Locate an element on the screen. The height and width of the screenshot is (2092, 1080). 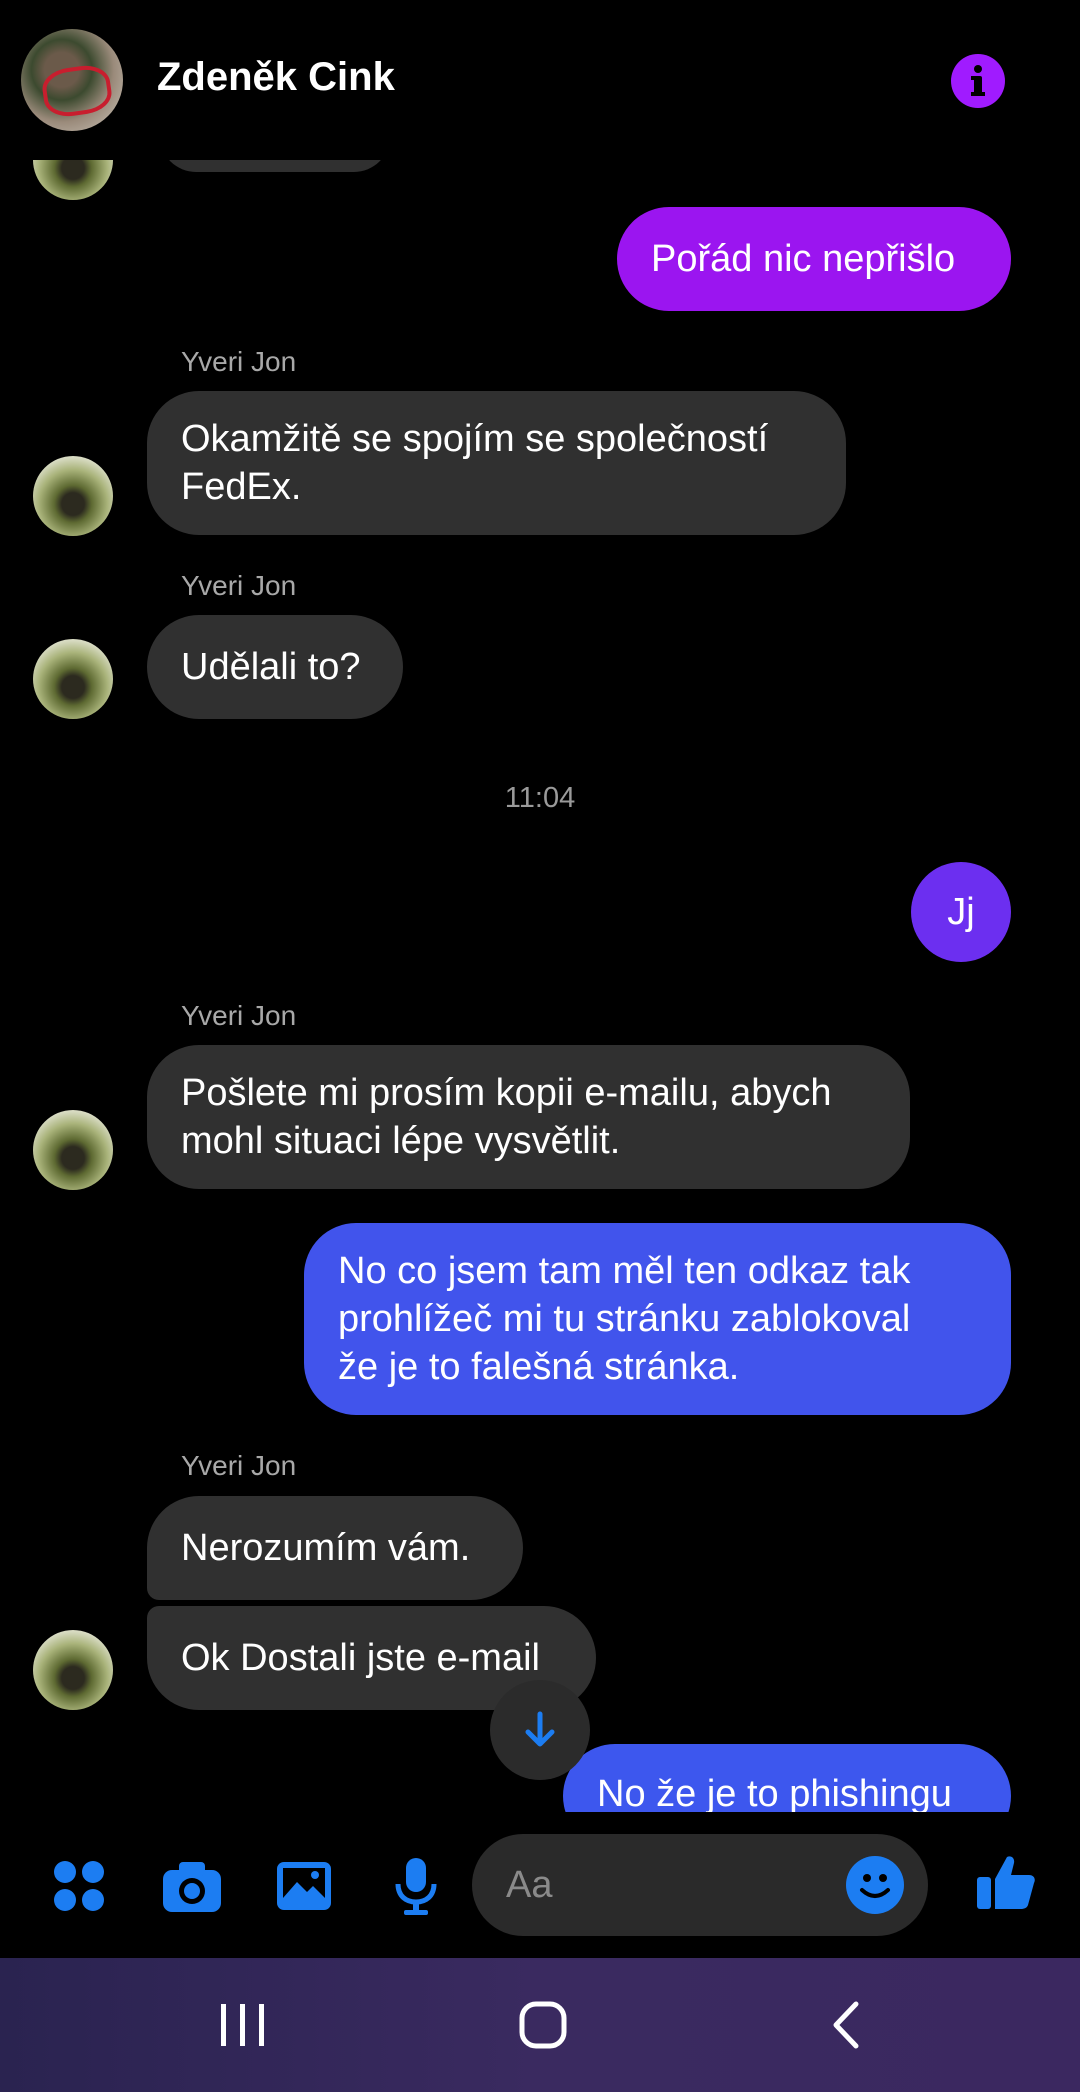
contact-avatar is located at coordinates (72, 80).